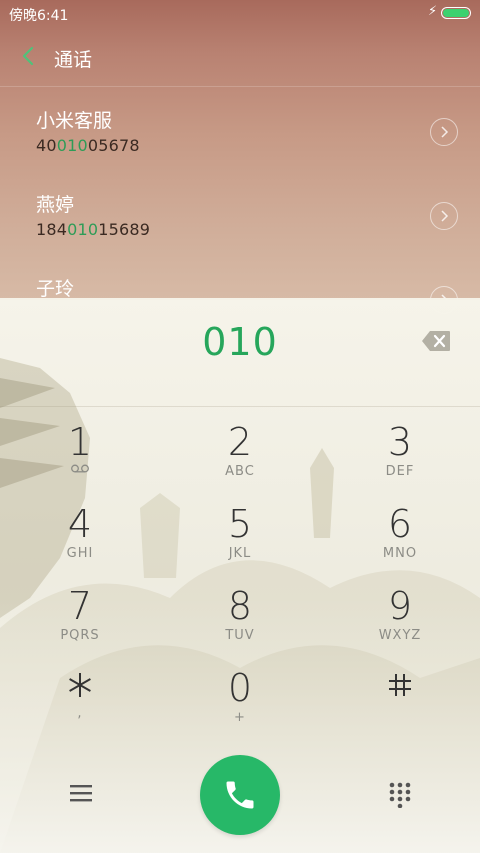  Describe the element at coordinates (240, 524) in the screenshot. I see `key-digit: 5` at that location.